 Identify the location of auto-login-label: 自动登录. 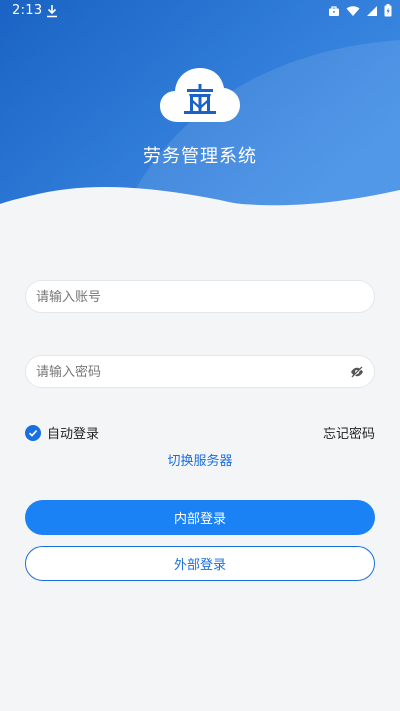
(73, 434).